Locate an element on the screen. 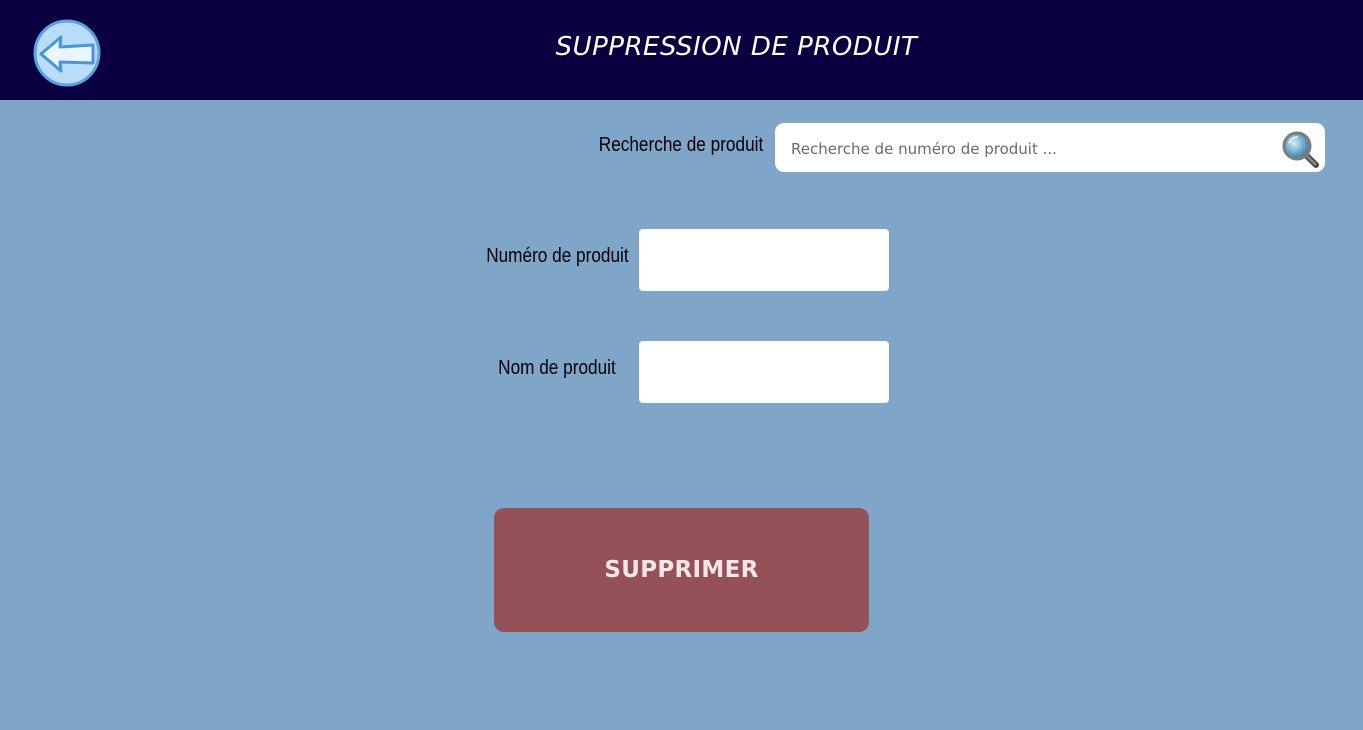 The height and width of the screenshot is (730, 1363). header-bar: SUPPRESSION DE PRODUIT is located at coordinates (681, 50).